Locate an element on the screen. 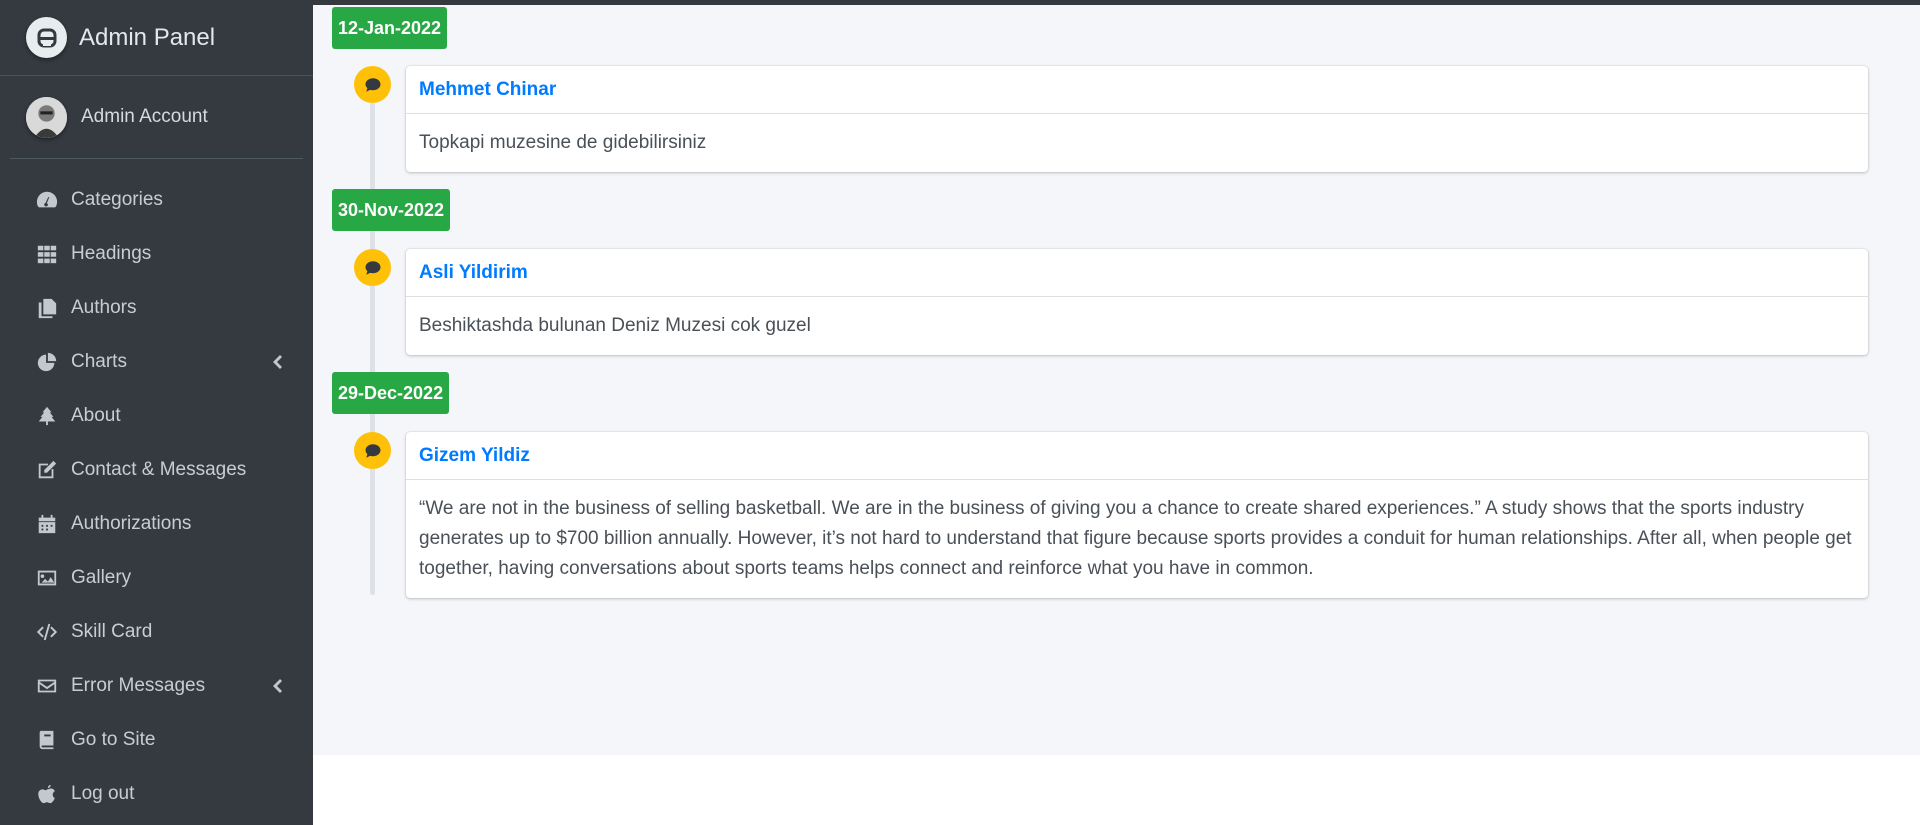  date-label: 30-Nov-2022 is located at coordinates (391, 210).